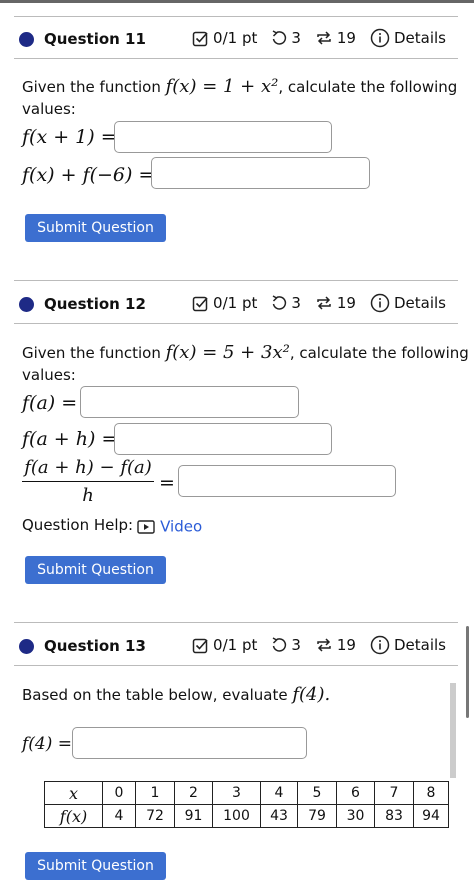 Image resolution: width=474 pixels, height=896 pixels. I want to click on table-cell: 72, so click(155, 816).